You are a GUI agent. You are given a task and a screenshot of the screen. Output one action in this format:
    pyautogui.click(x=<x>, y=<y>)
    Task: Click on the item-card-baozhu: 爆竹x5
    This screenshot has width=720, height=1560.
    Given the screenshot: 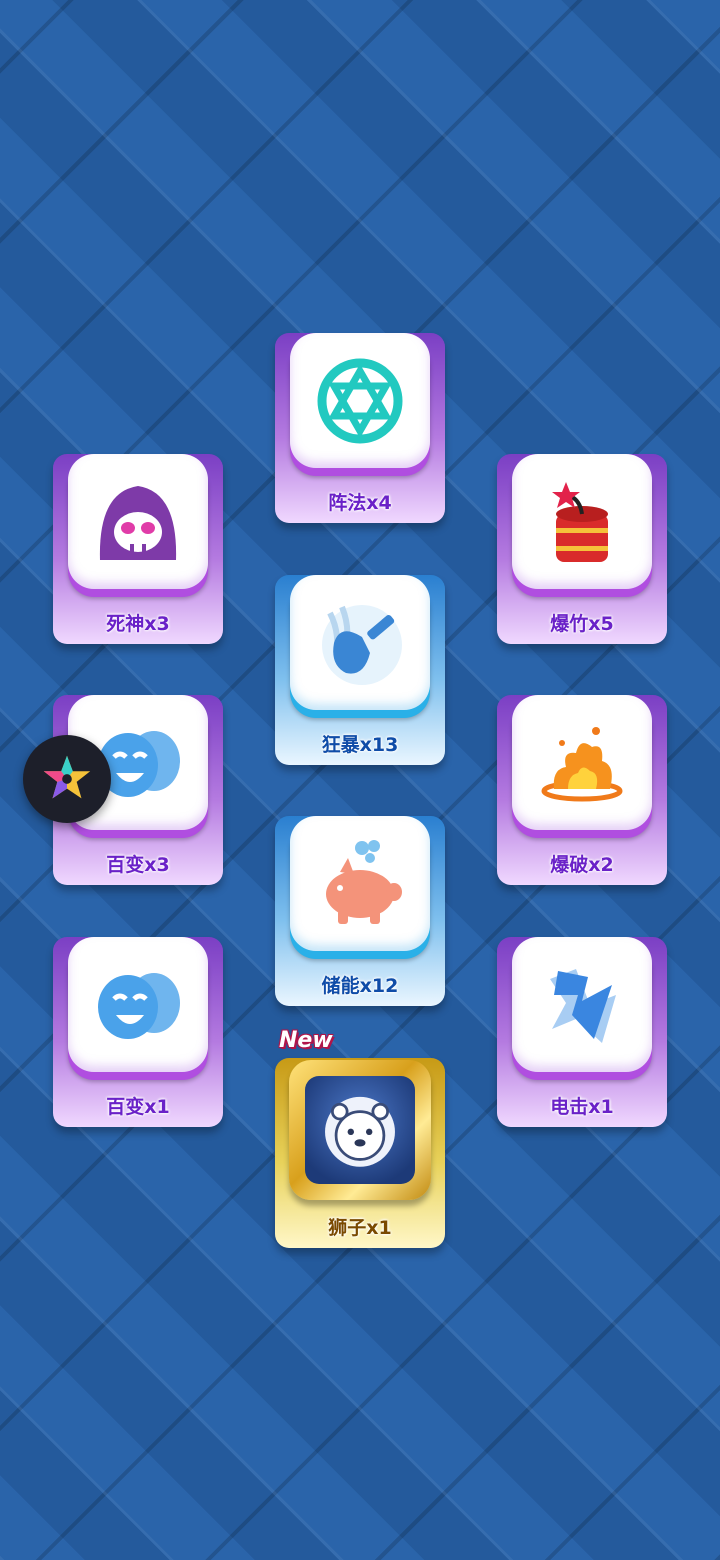 What is the action you would take?
    pyautogui.click(x=582, y=549)
    